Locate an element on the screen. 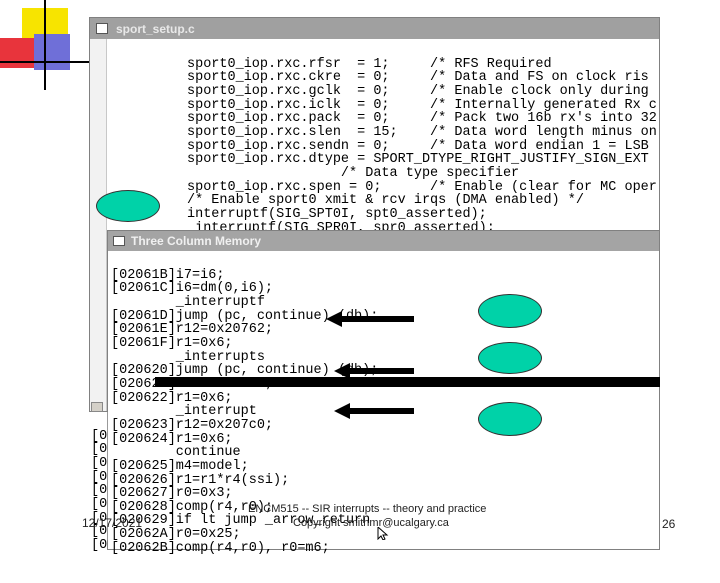  asm-line: [02061F]r1=0x6; is located at coordinates (244, 344).